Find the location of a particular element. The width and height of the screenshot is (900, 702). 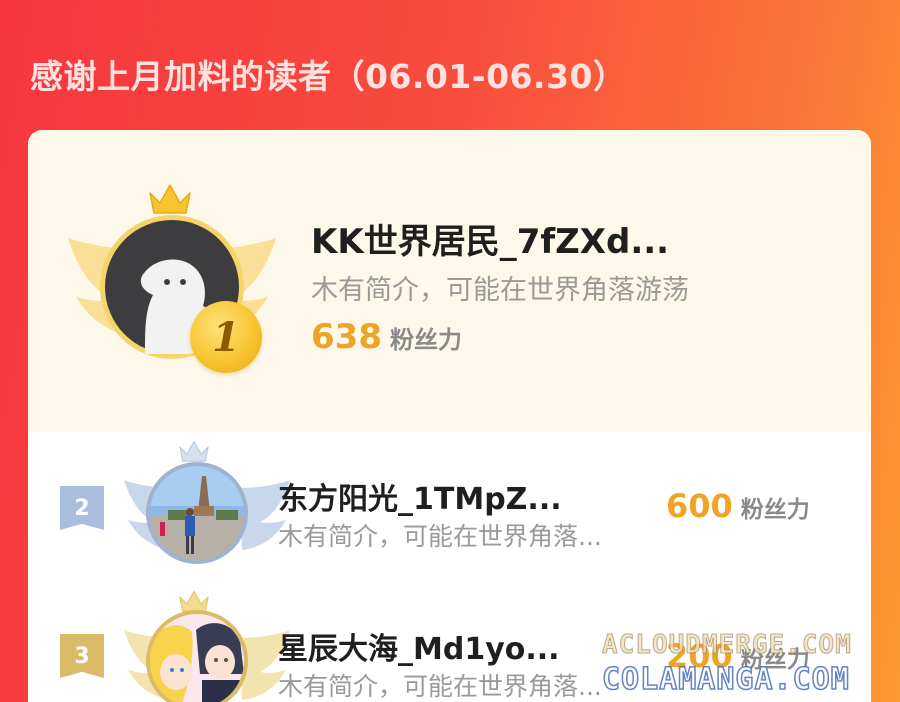

rank-number: 1 is located at coordinates (226, 337).